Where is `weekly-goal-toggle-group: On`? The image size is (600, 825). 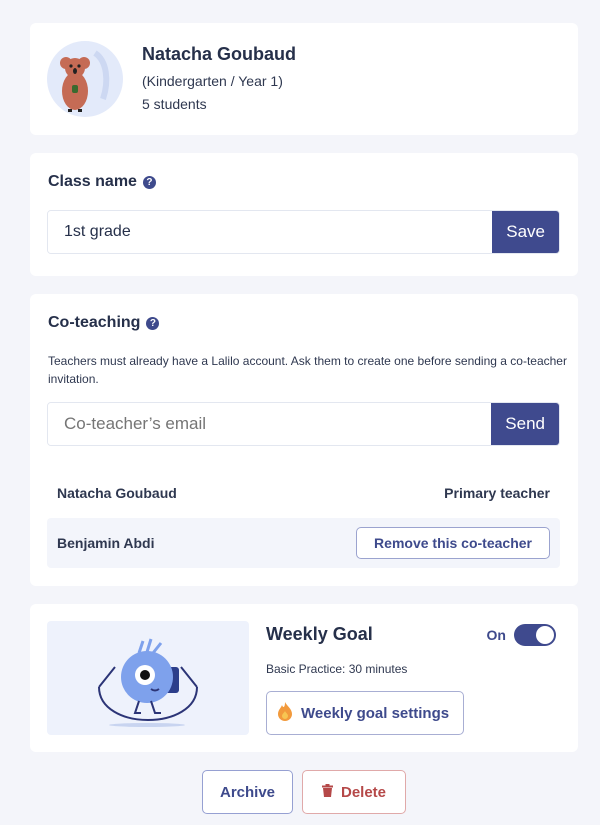
weekly-goal-toggle-group: On is located at coordinates (521, 635).